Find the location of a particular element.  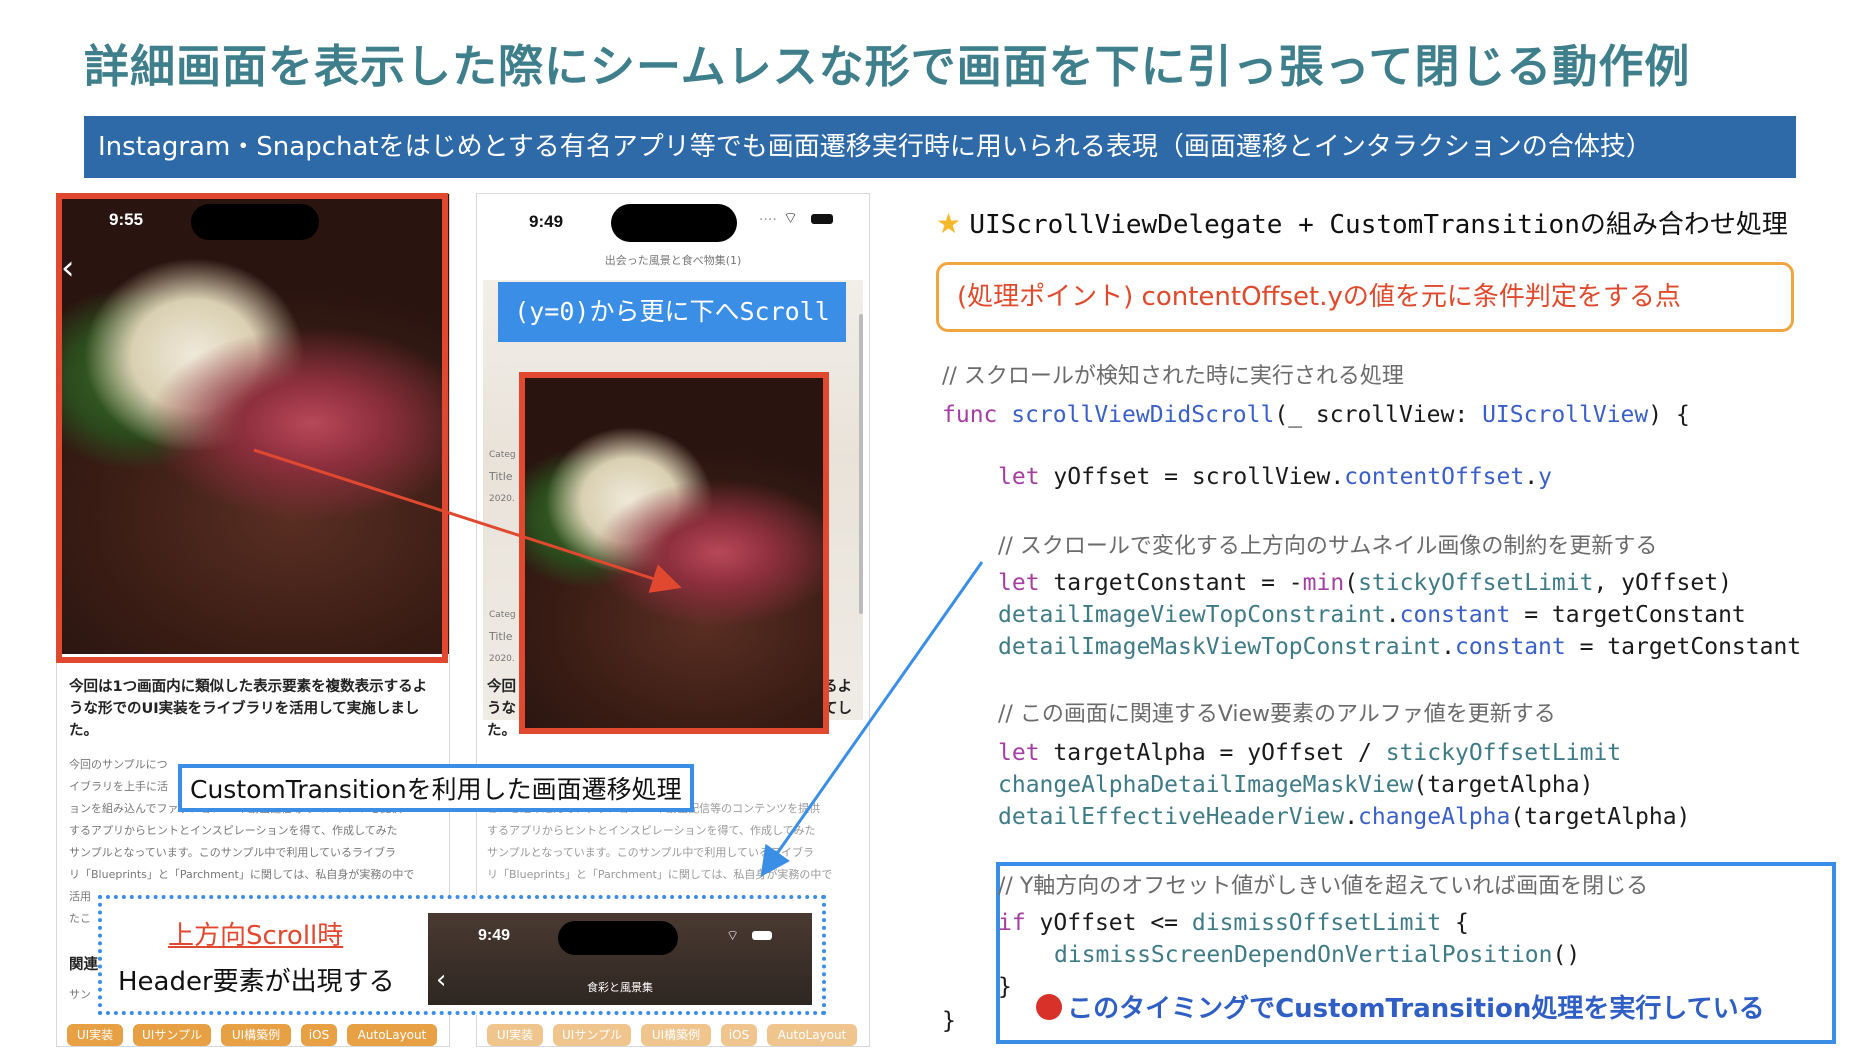

code-line: } is located at coordinates (1005, 987).